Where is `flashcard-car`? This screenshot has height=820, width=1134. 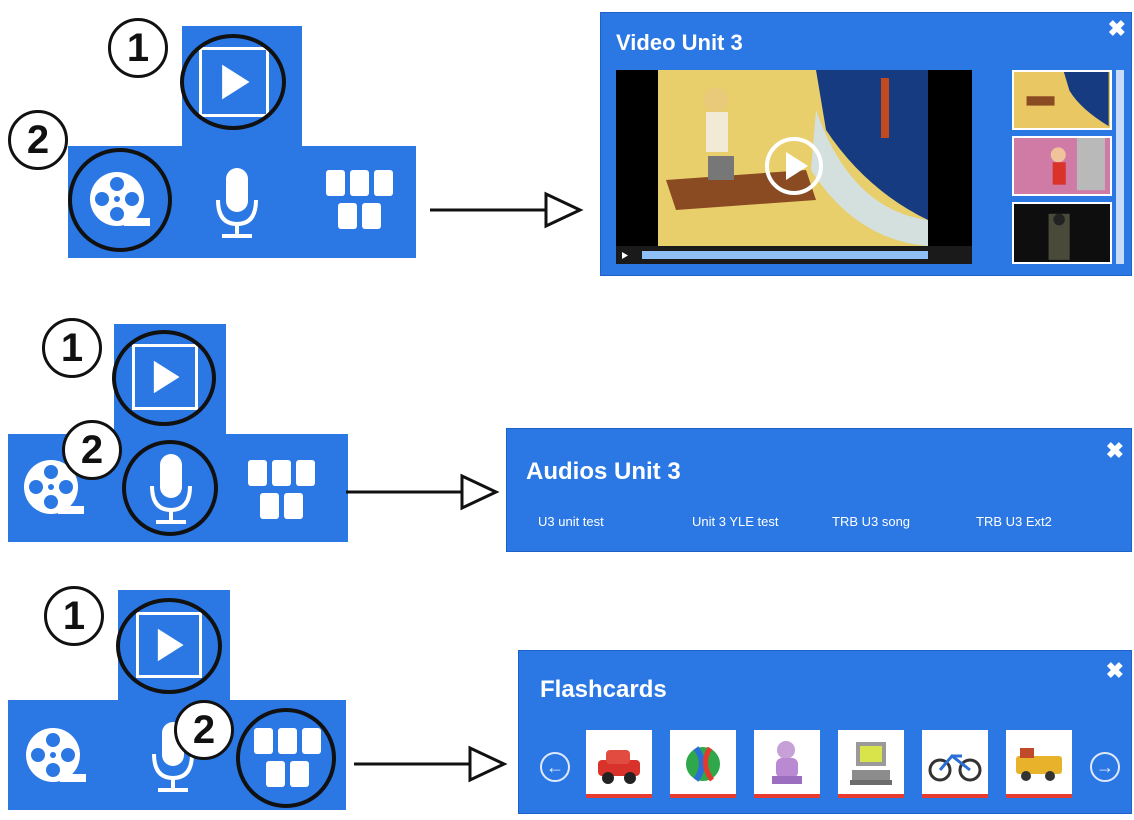 flashcard-car is located at coordinates (619, 764).